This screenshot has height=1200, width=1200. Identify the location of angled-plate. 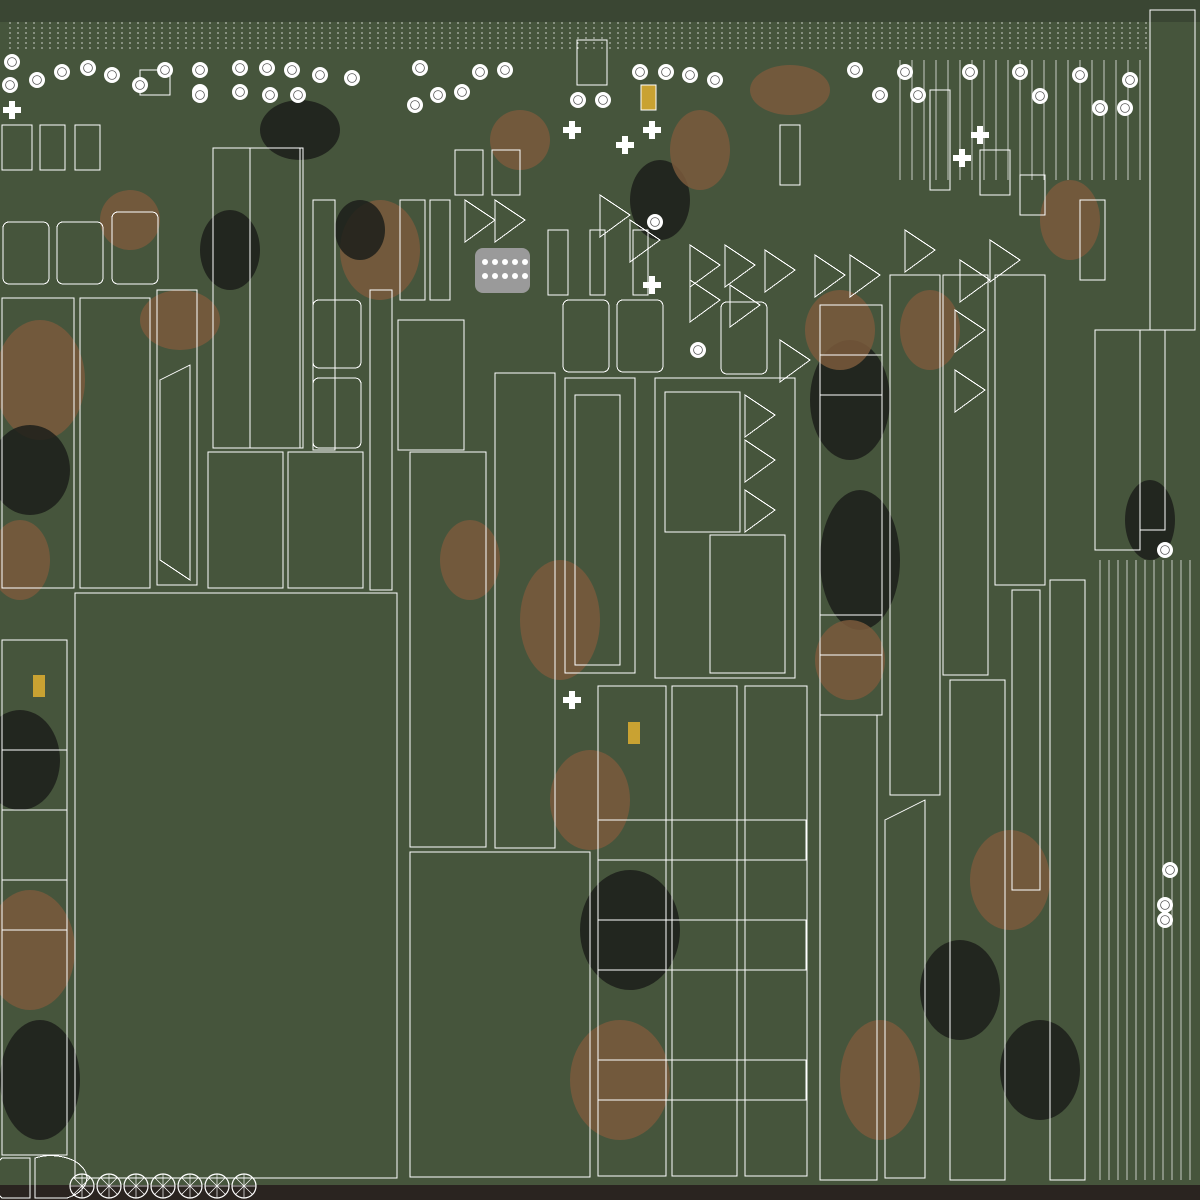
(175, 472).